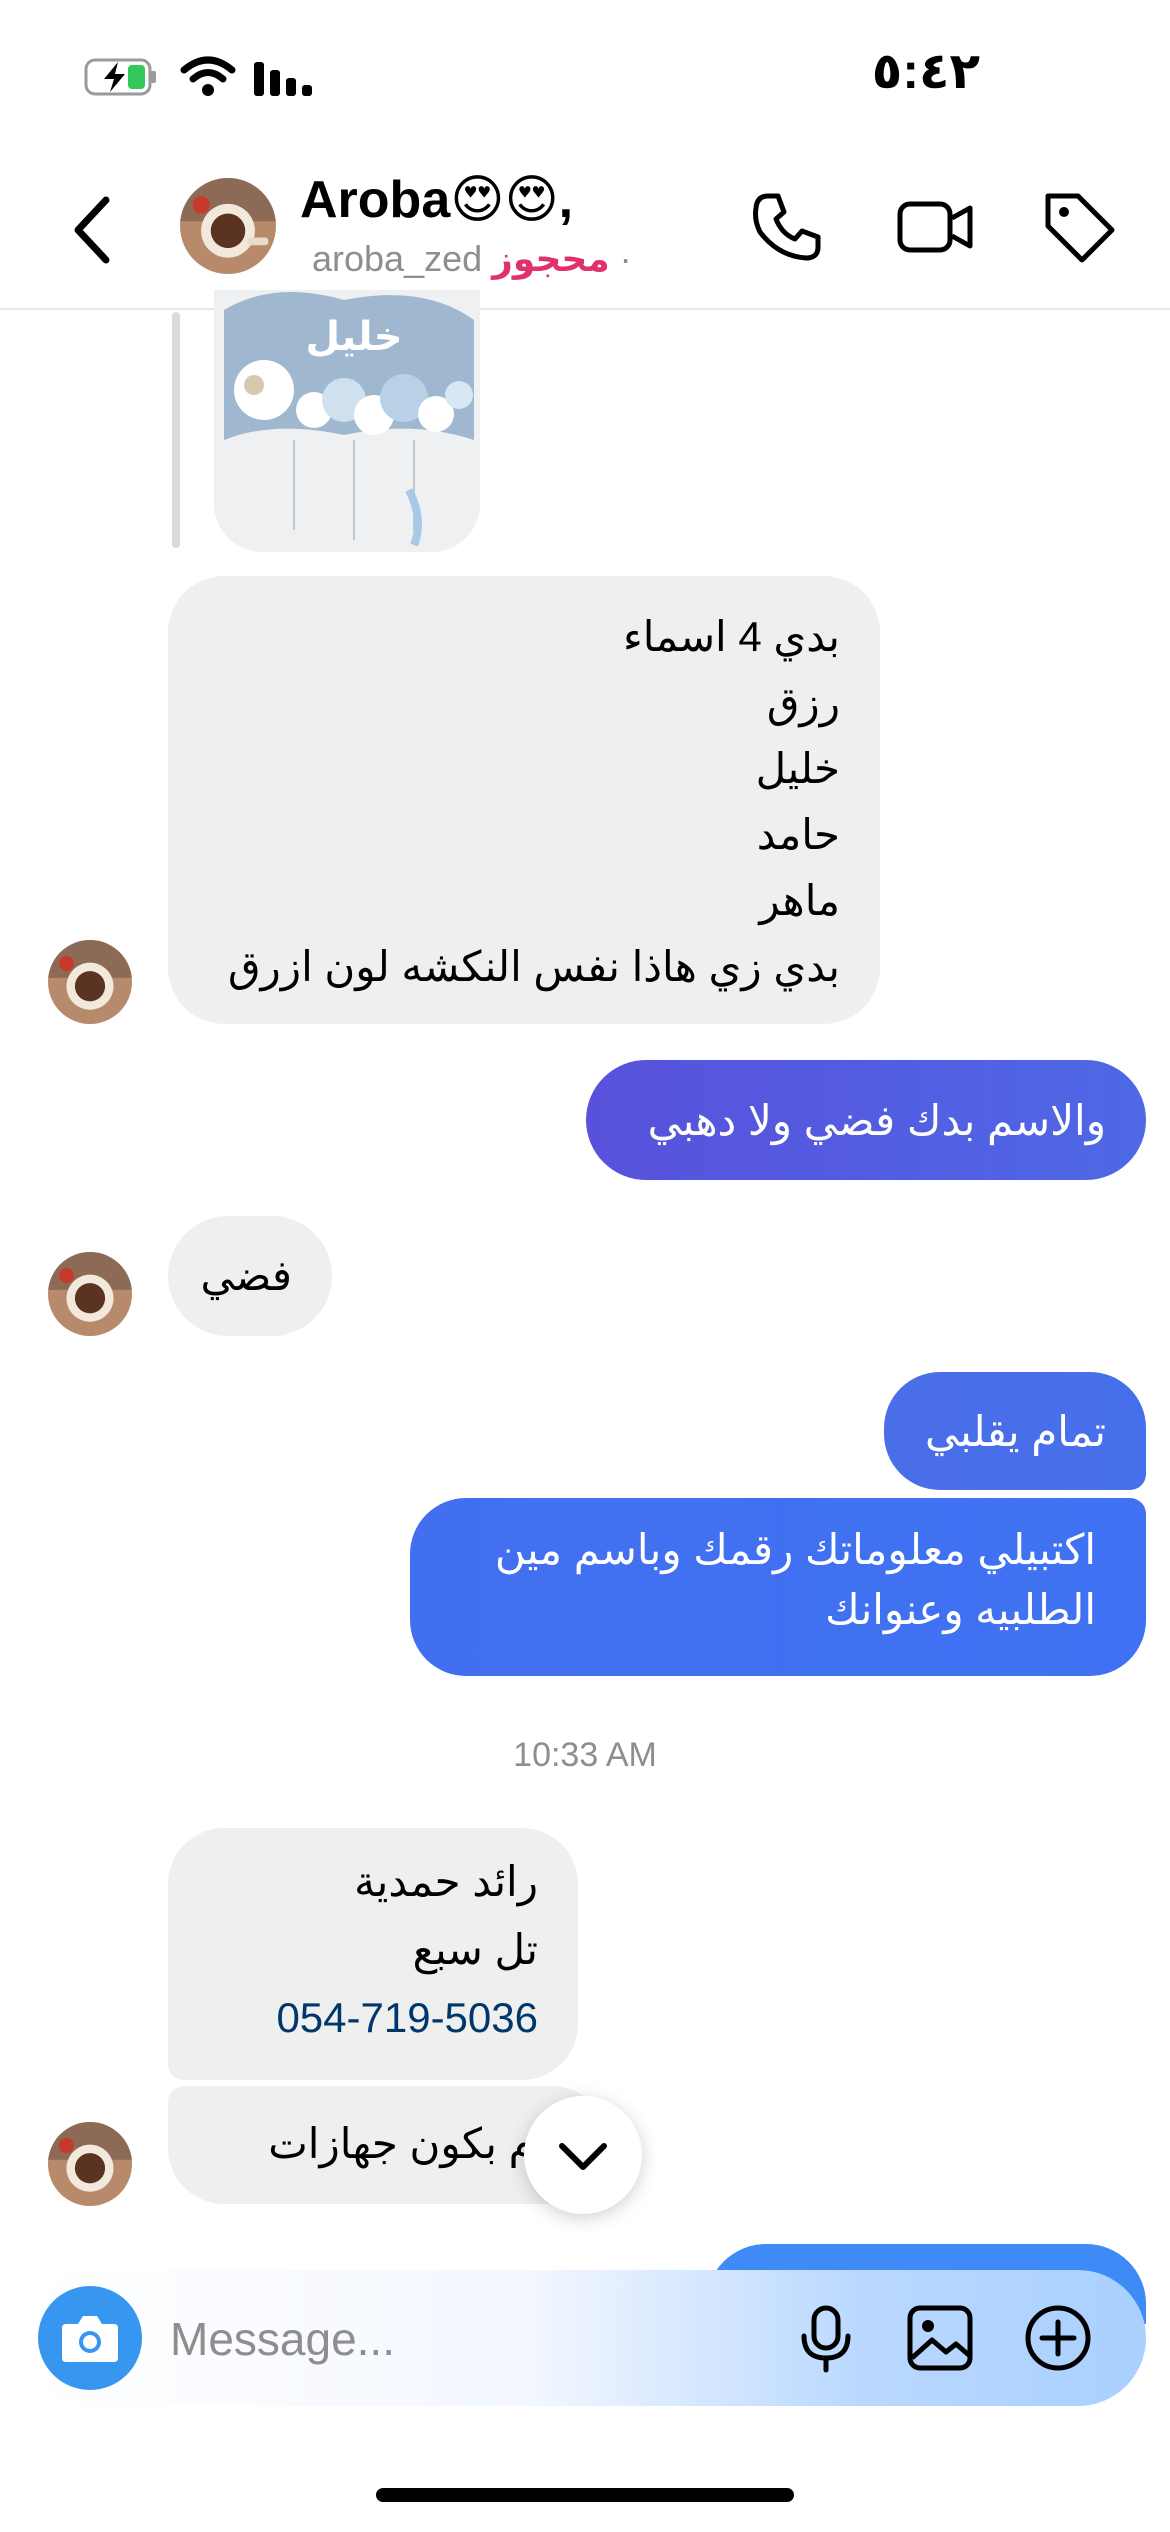 The height and width of the screenshot is (2532, 1170). Describe the element at coordinates (585, 230) in the screenshot. I see `chat-header: Aroba😍😍, aroba_zed محجوز ·` at that location.